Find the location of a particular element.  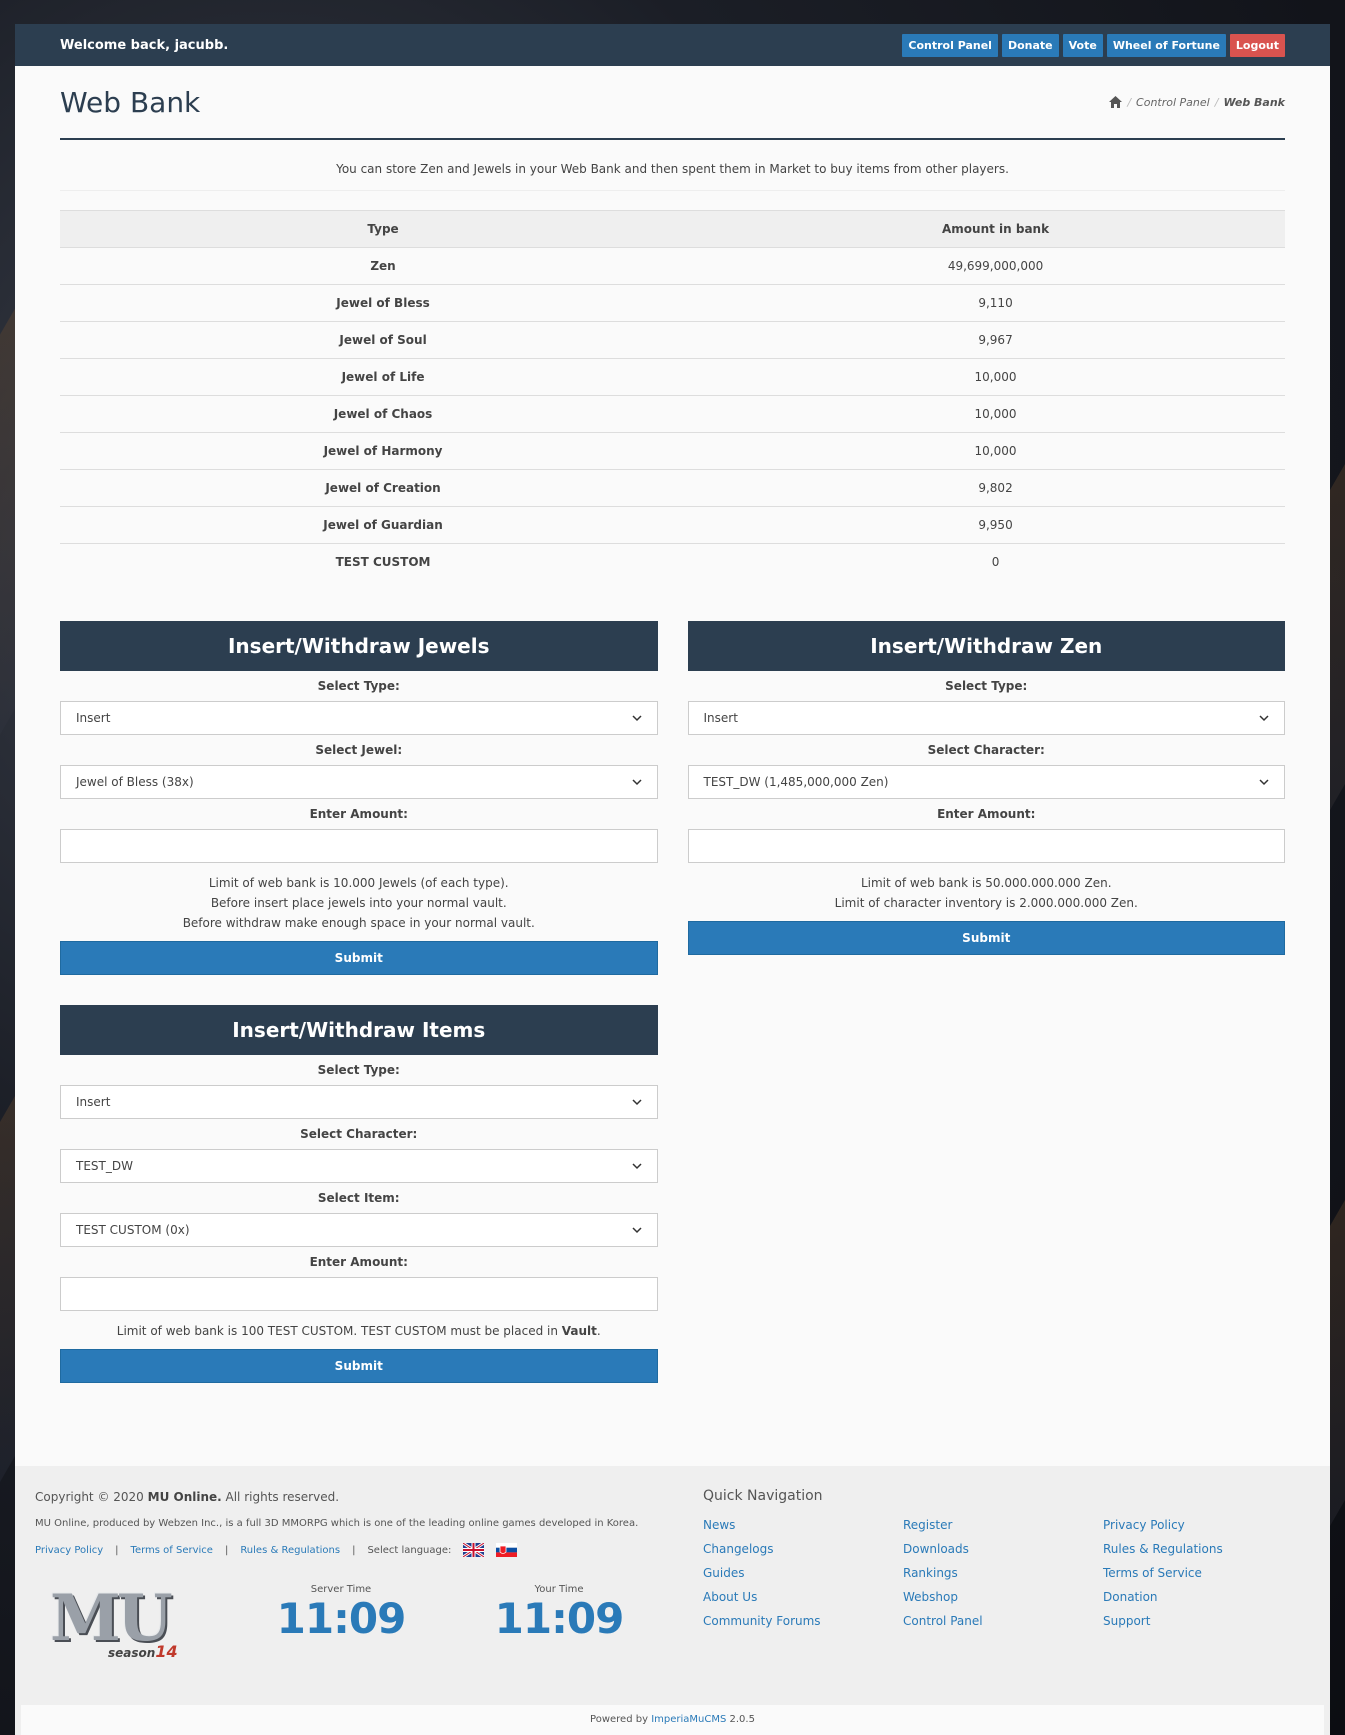

vote-button: Vote is located at coordinates (1082, 45).